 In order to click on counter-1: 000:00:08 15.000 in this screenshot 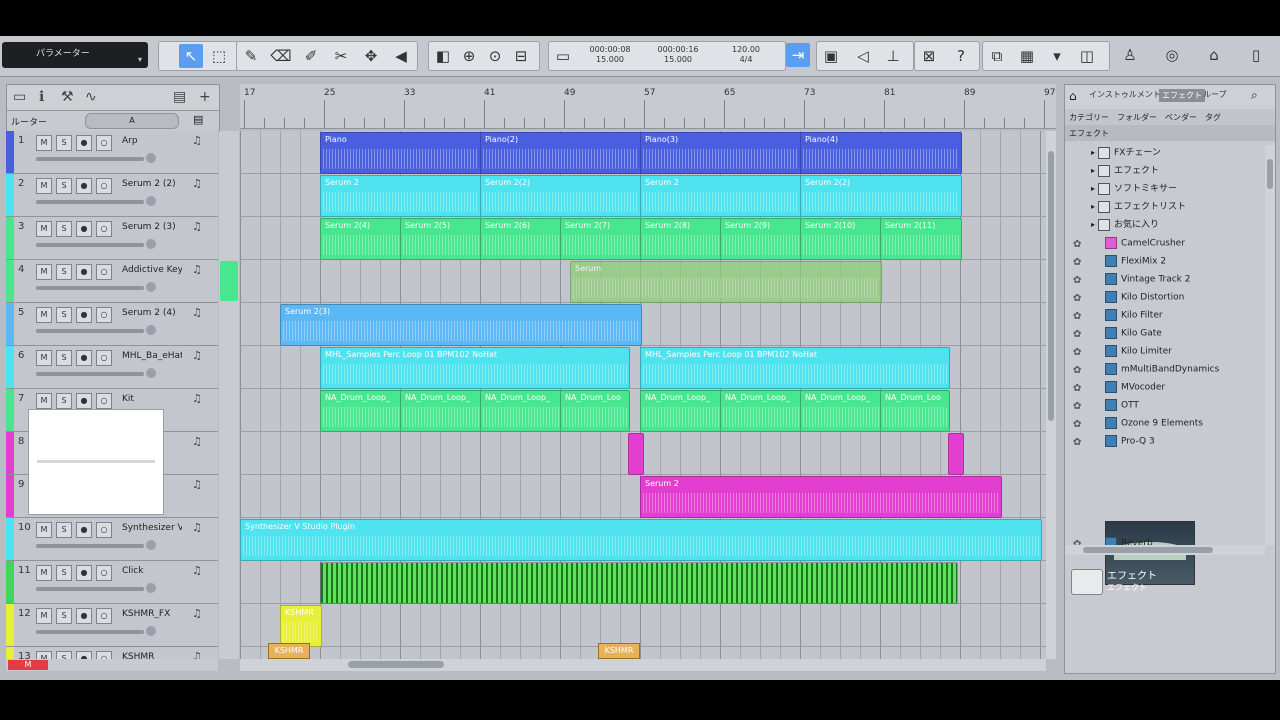, I will do `click(610, 56)`.